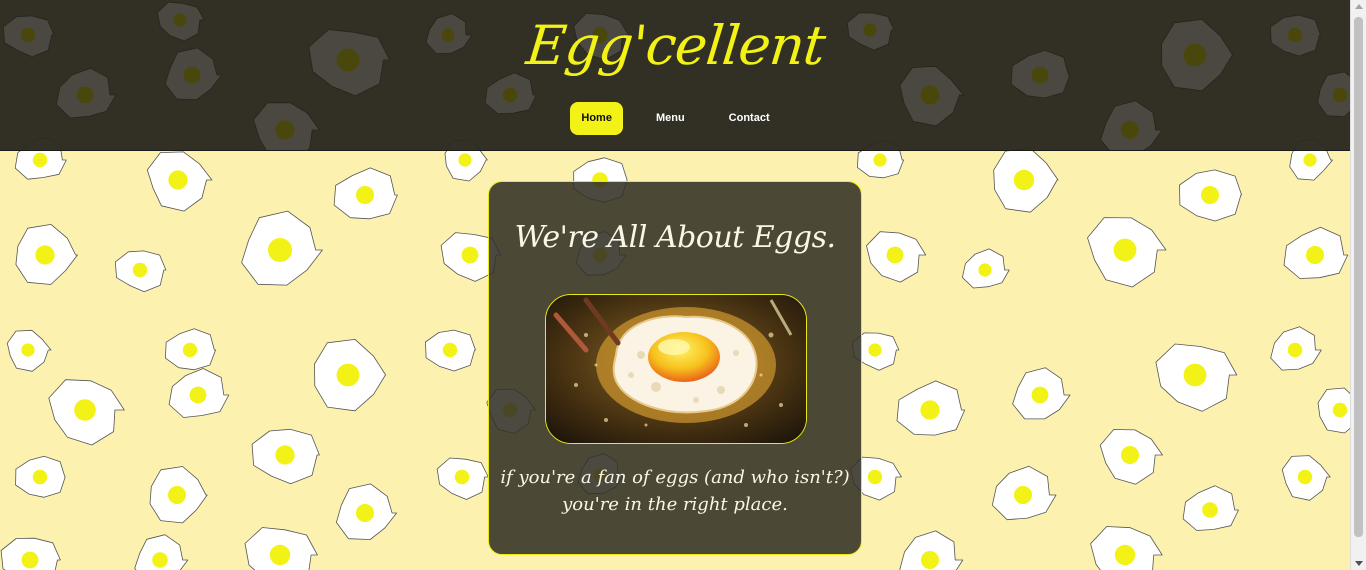 This screenshot has width=1366, height=570. What do you see at coordinates (749, 118) in the screenshot?
I see `nav-item-contact: Contact` at bounding box center [749, 118].